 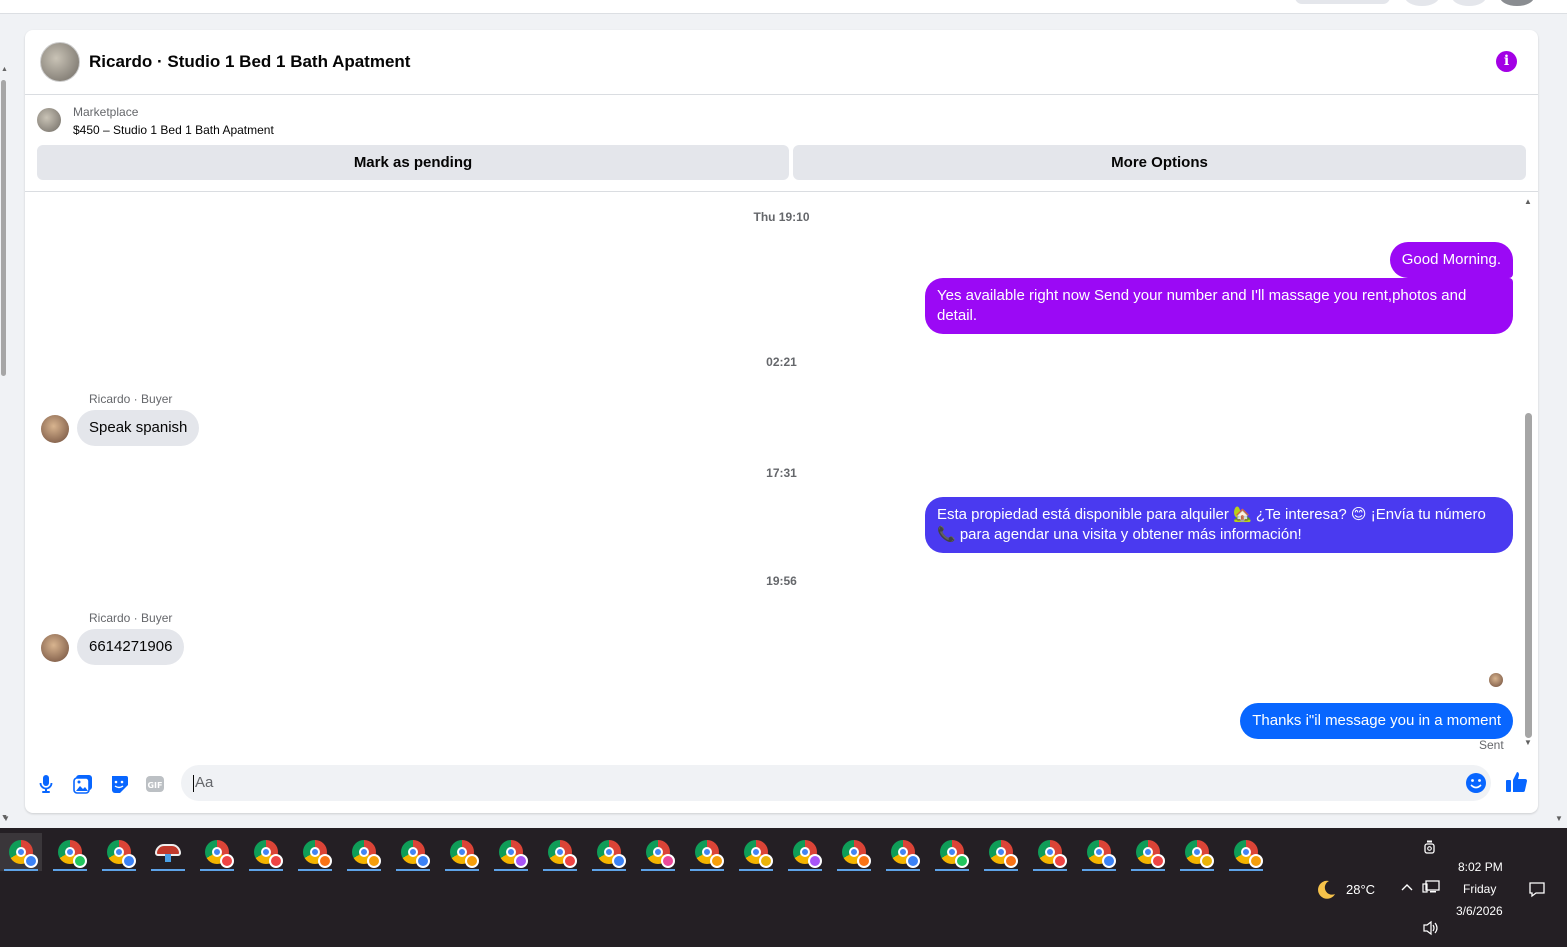 What do you see at coordinates (1422, 3) in the screenshot?
I see `nav-menu-button` at bounding box center [1422, 3].